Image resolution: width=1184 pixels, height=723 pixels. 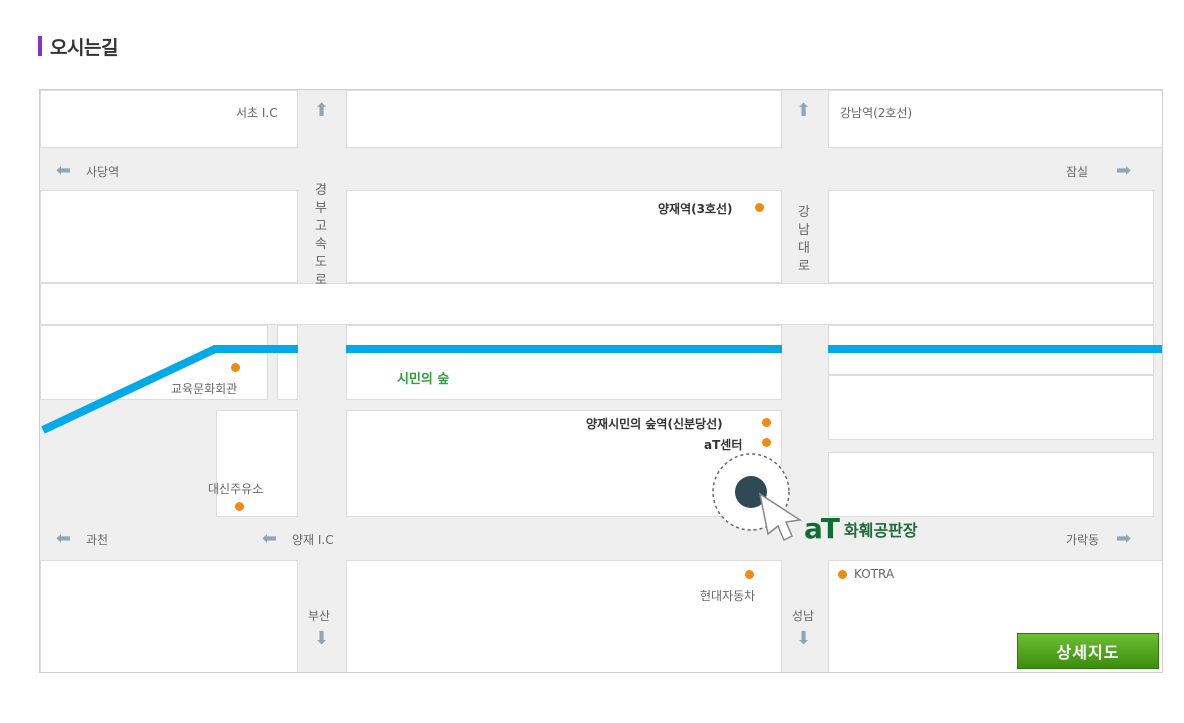 What do you see at coordinates (822, 528) in the screenshot?
I see `at-logo-mark: aT` at bounding box center [822, 528].